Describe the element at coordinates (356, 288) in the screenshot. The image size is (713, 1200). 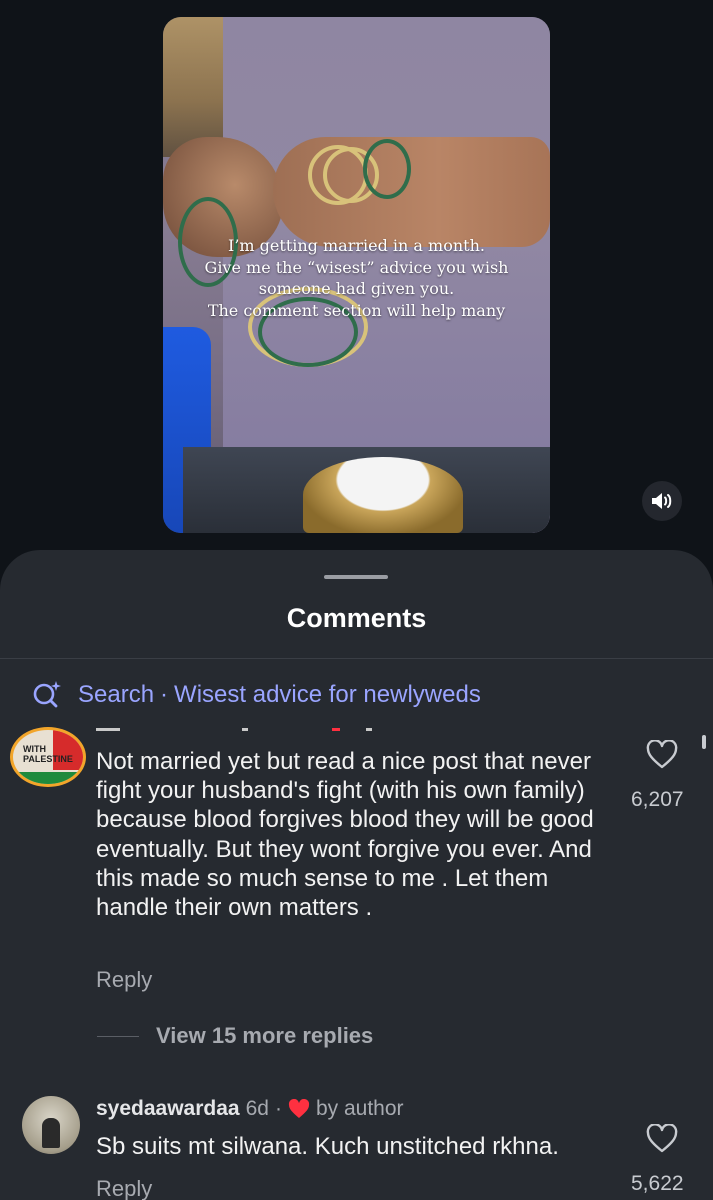
I see `caption-line: someone had given you.` at that location.